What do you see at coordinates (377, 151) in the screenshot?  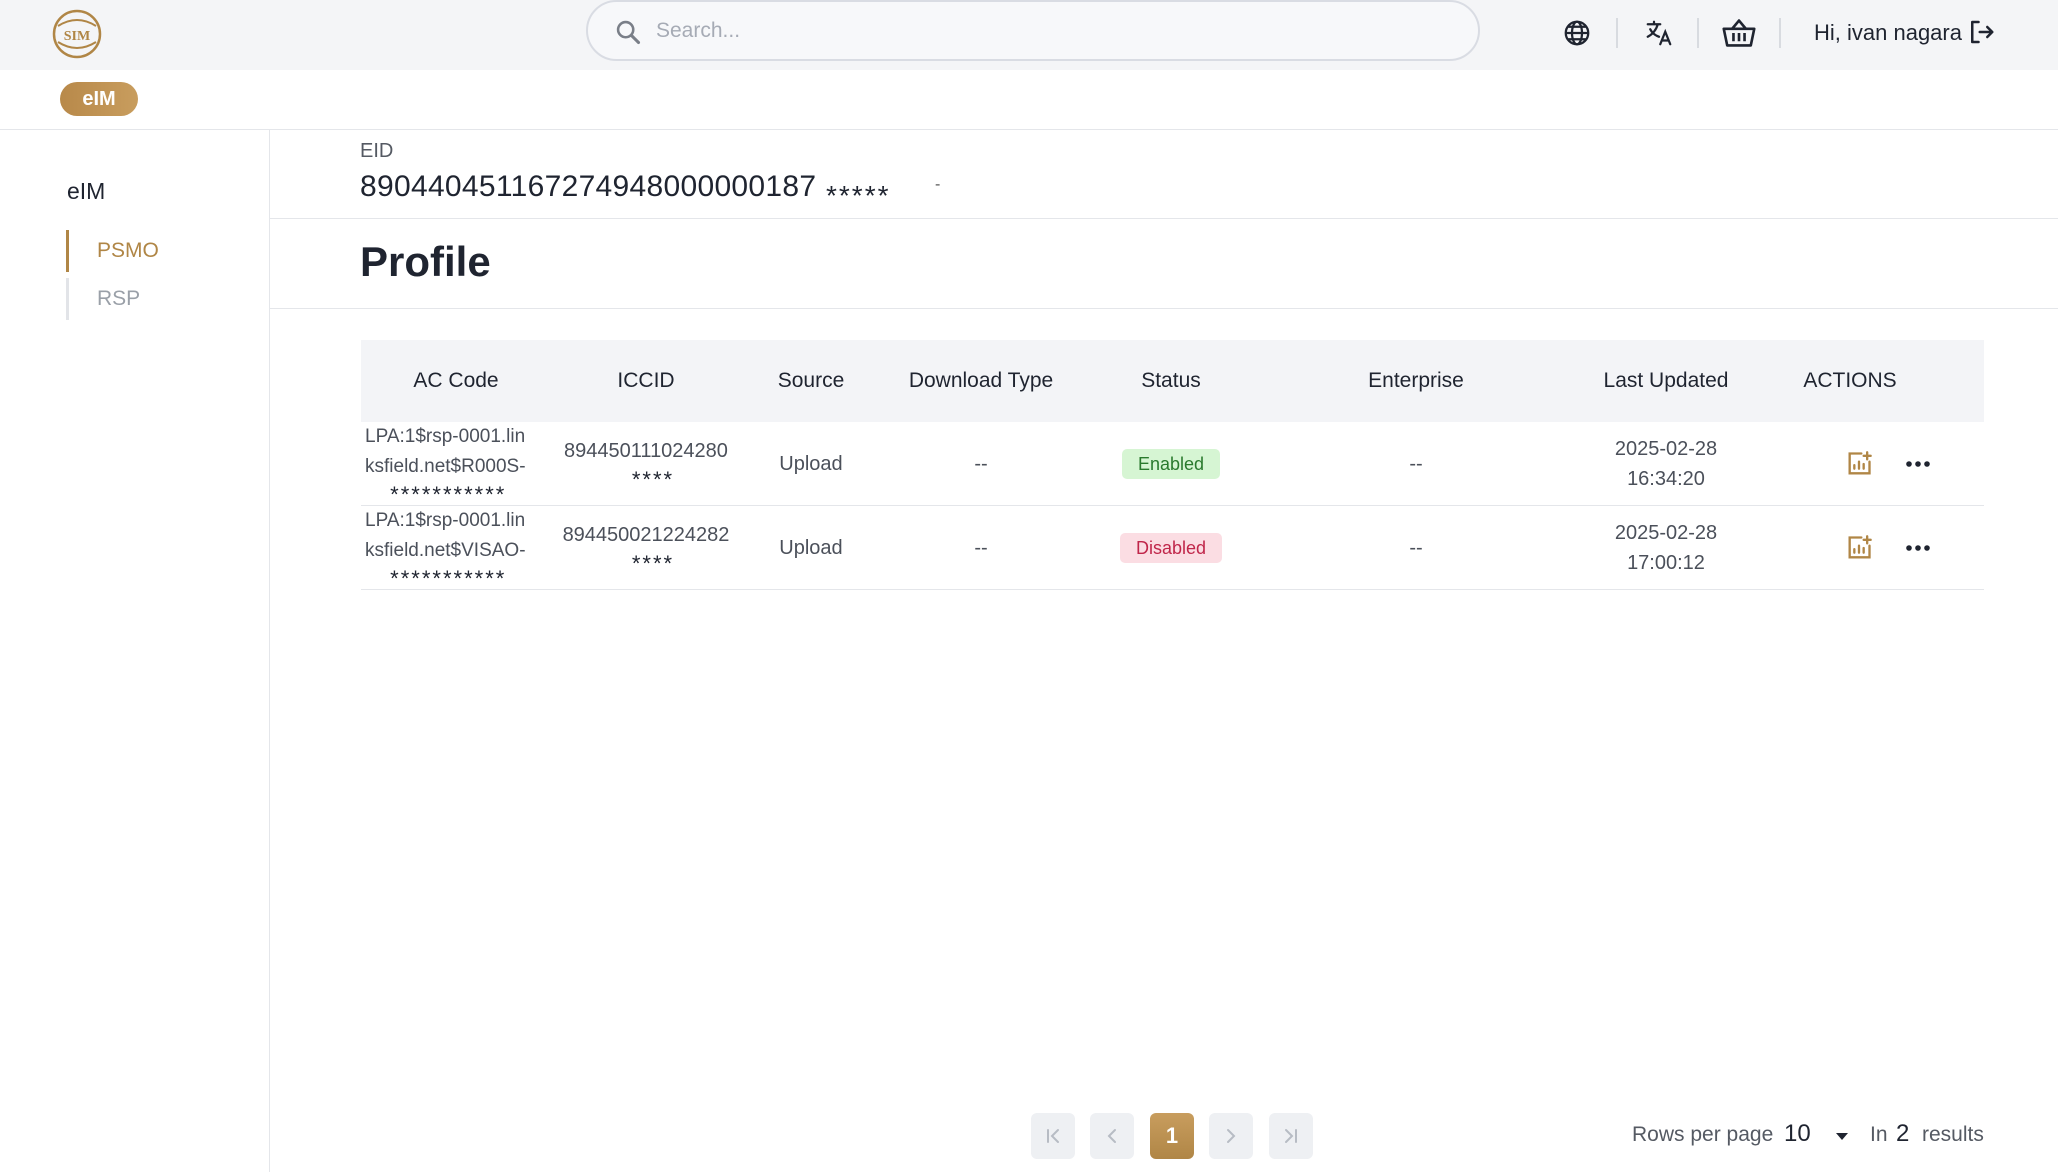 I see `eid-label: EID` at bounding box center [377, 151].